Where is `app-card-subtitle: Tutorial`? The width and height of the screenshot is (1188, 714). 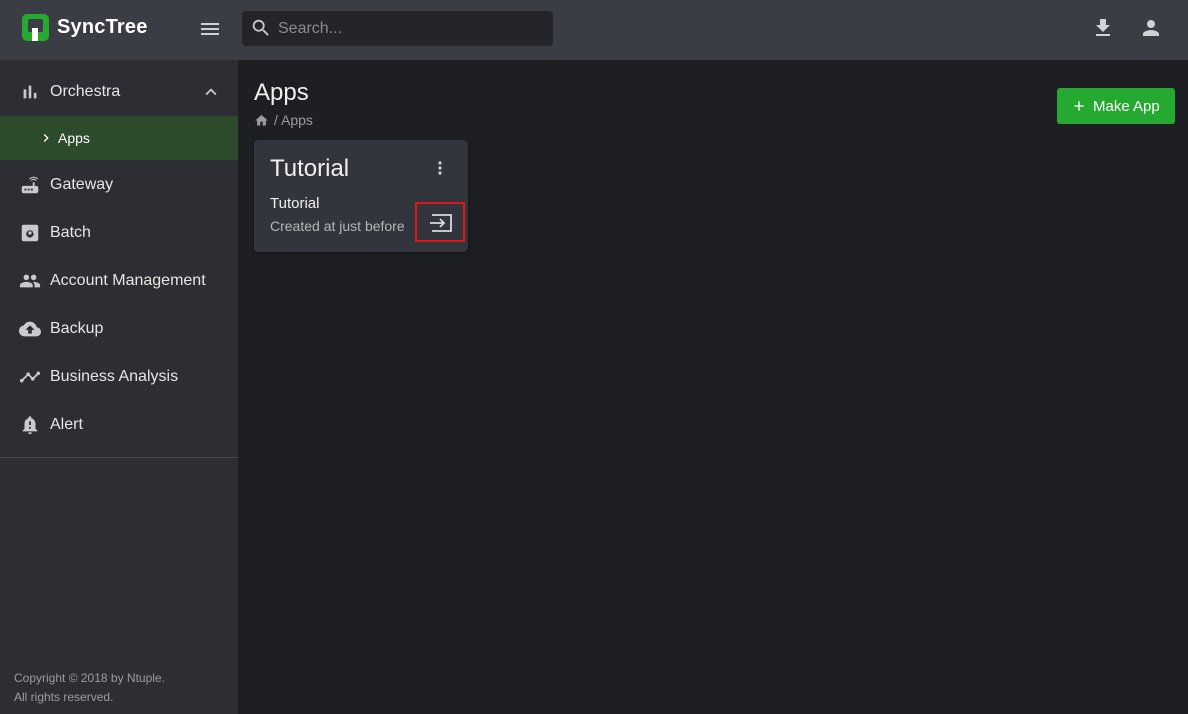 app-card-subtitle: Tutorial is located at coordinates (295, 203).